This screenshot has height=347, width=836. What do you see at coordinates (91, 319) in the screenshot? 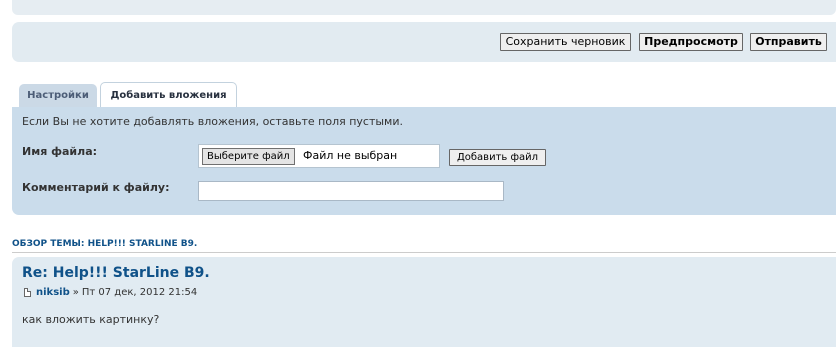
I see `post-body-text: как вложить картинку?` at bounding box center [91, 319].